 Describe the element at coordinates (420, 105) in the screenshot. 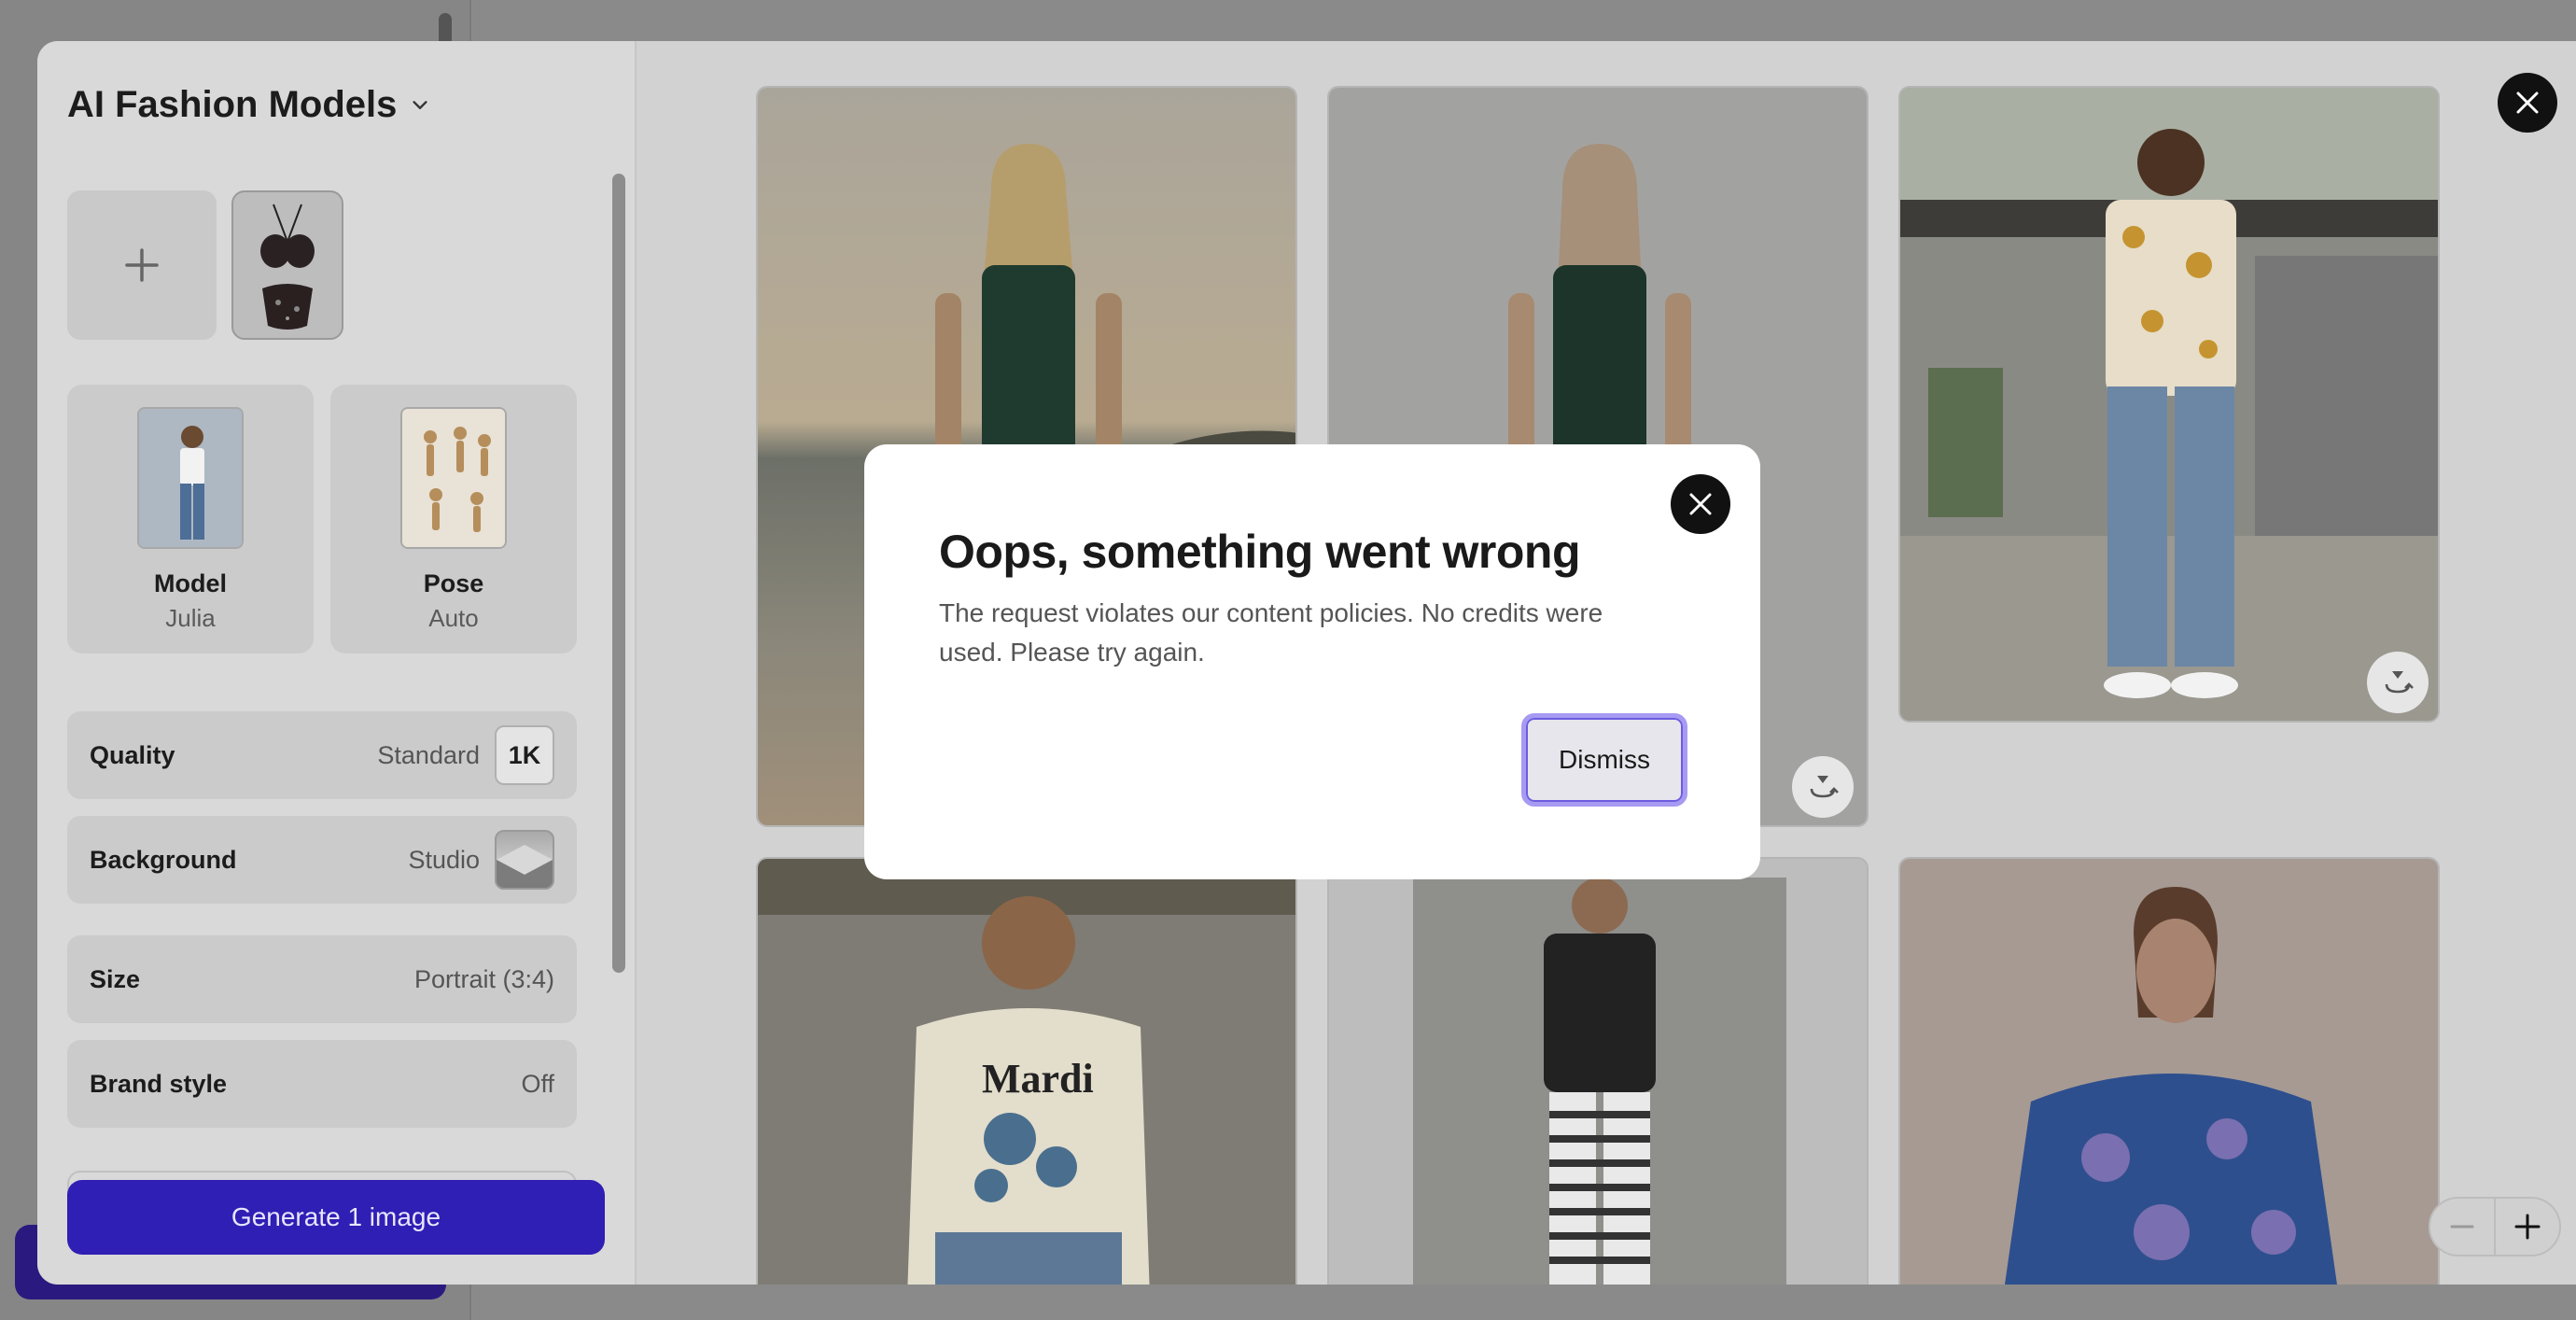

I see `chevron-down-icon` at that location.